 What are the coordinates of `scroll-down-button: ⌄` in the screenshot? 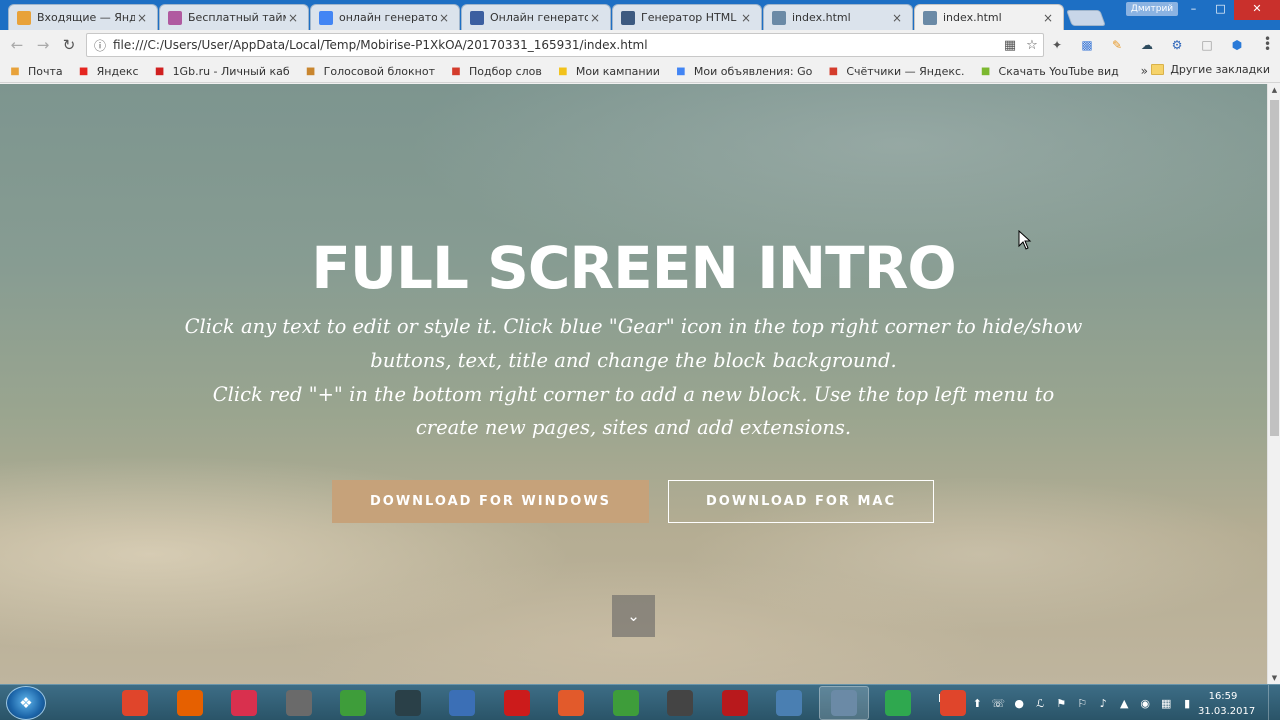 It's located at (633, 616).